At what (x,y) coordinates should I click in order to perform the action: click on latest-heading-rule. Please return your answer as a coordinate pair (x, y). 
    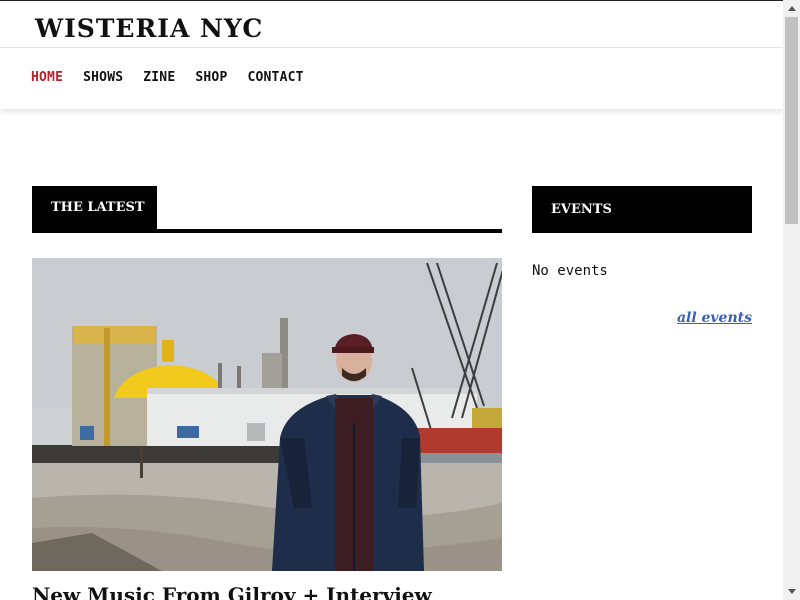
    Looking at the image, I should click on (267, 231).